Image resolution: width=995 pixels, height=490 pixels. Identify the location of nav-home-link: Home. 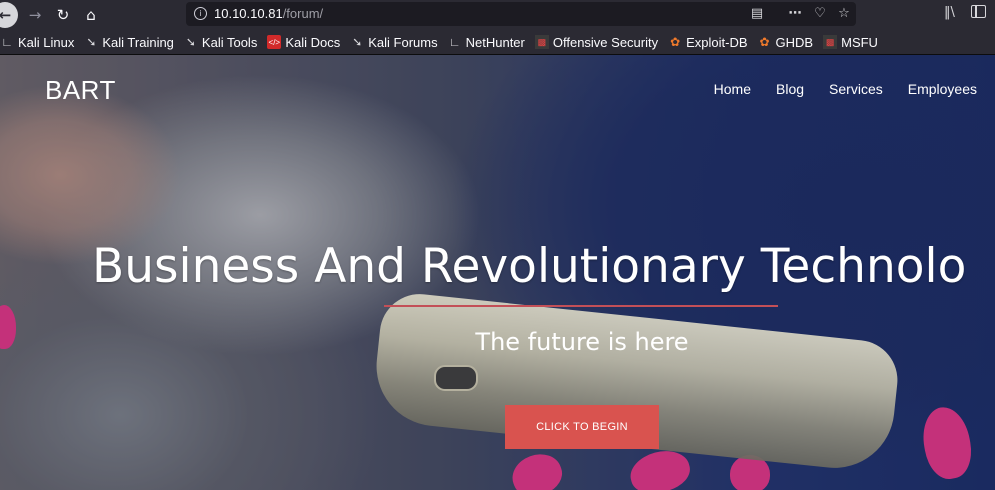
(732, 89).